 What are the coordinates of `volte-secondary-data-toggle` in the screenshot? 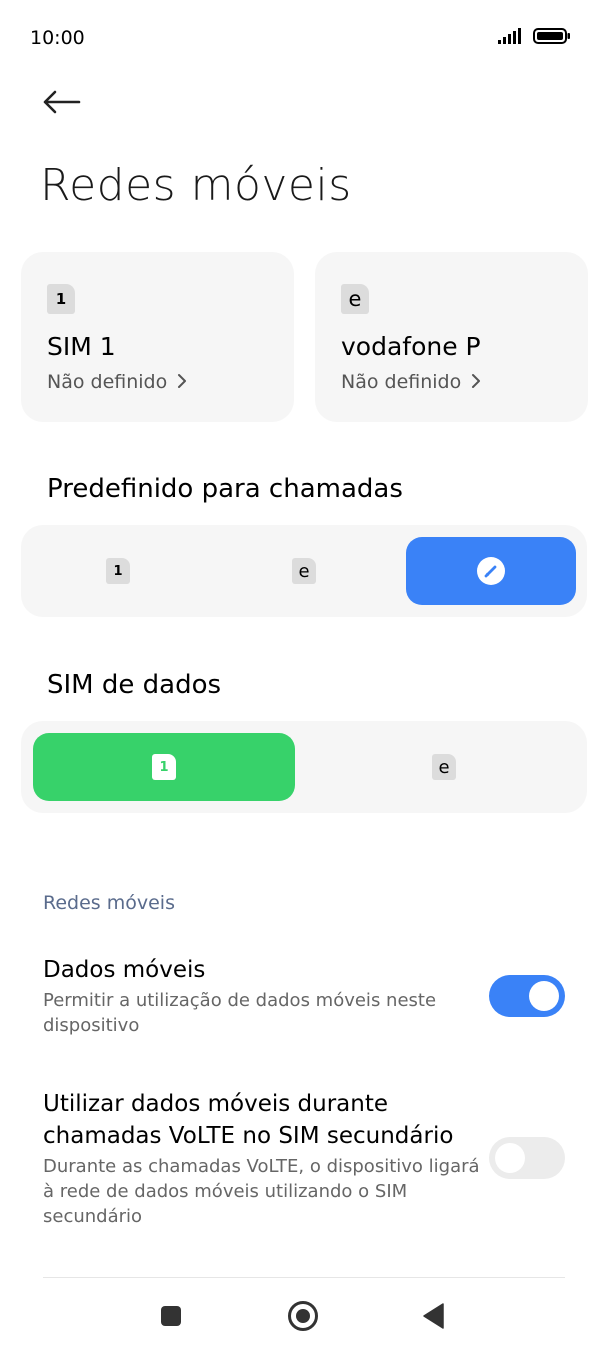 It's located at (527, 1158).